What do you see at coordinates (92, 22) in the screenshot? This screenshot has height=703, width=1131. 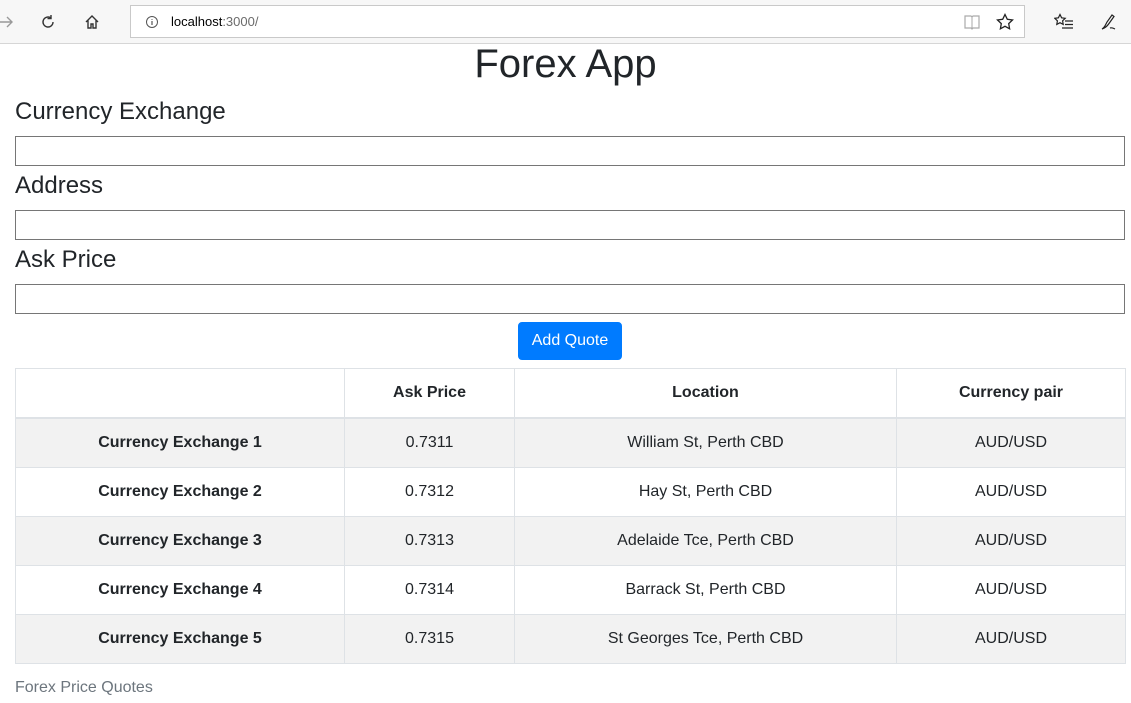 I see `home-icon` at bounding box center [92, 22].